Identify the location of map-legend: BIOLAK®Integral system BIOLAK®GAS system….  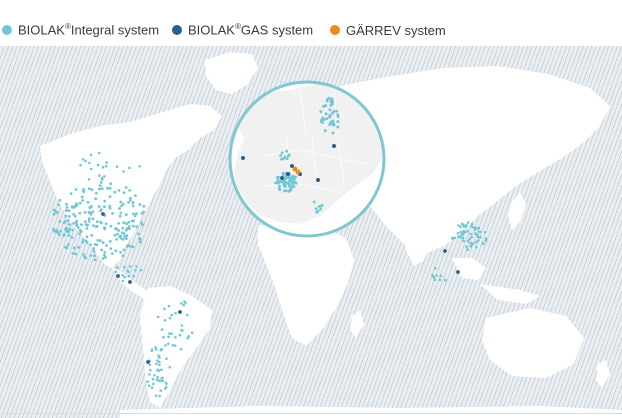
(311, 30).